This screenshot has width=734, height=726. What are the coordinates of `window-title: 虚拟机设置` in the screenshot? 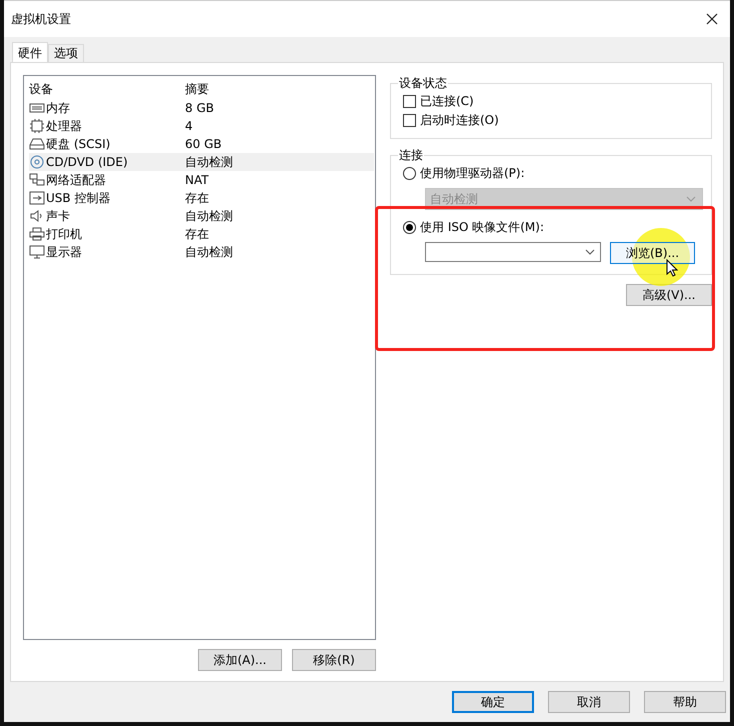 It's located at (41, 19).